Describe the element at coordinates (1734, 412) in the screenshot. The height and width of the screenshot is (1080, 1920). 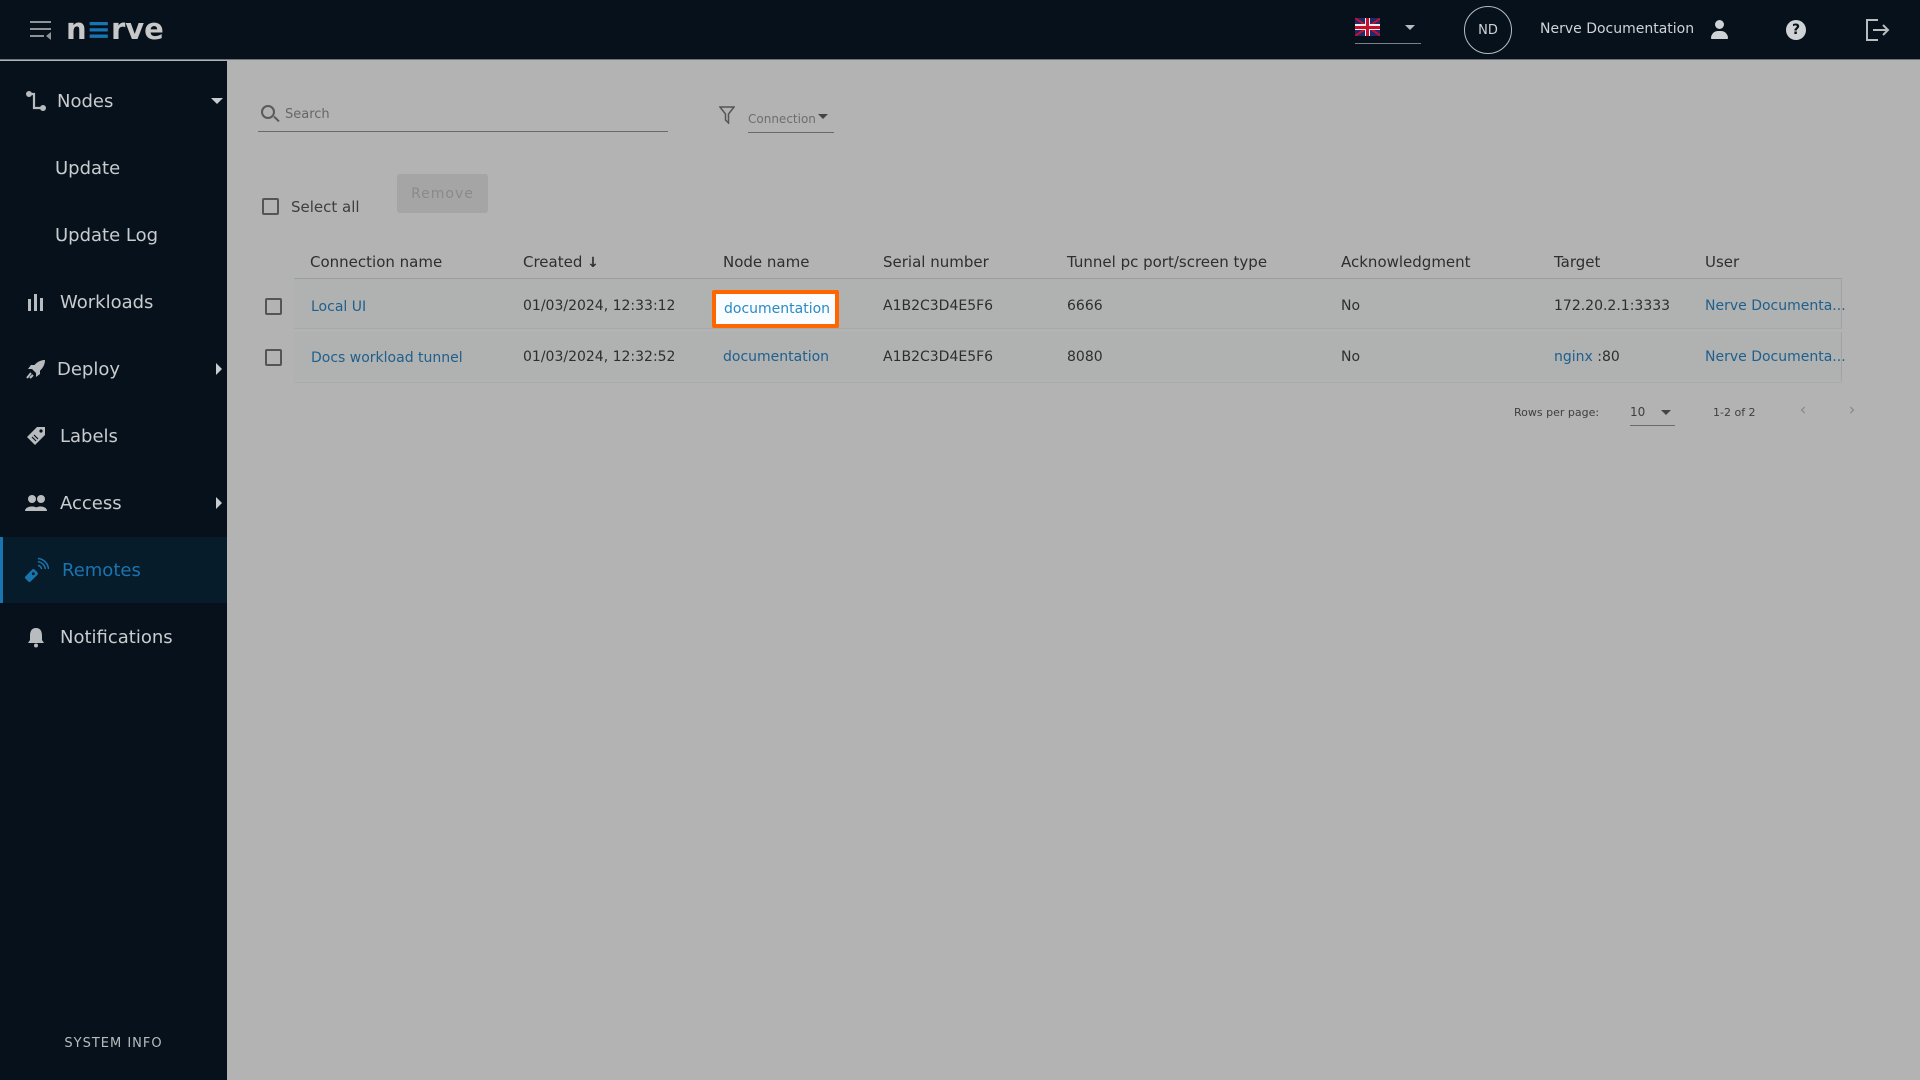
I see `pagination-range: 1-2 of 2` at that location.